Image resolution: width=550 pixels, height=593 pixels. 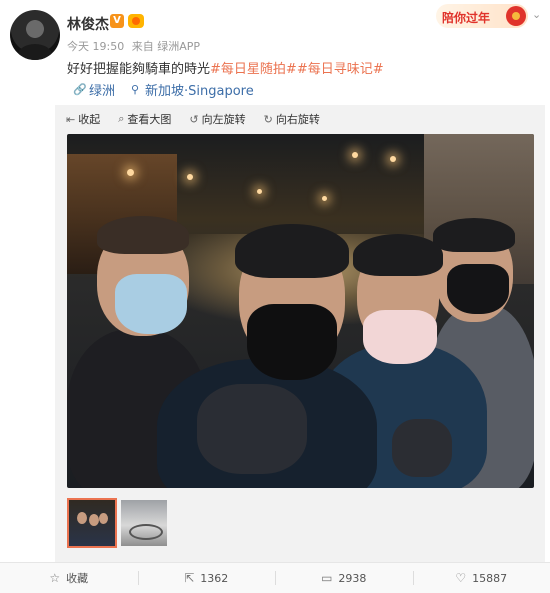 I want to click on location-pin-icon: ⚲, so click(x=135, y=89).